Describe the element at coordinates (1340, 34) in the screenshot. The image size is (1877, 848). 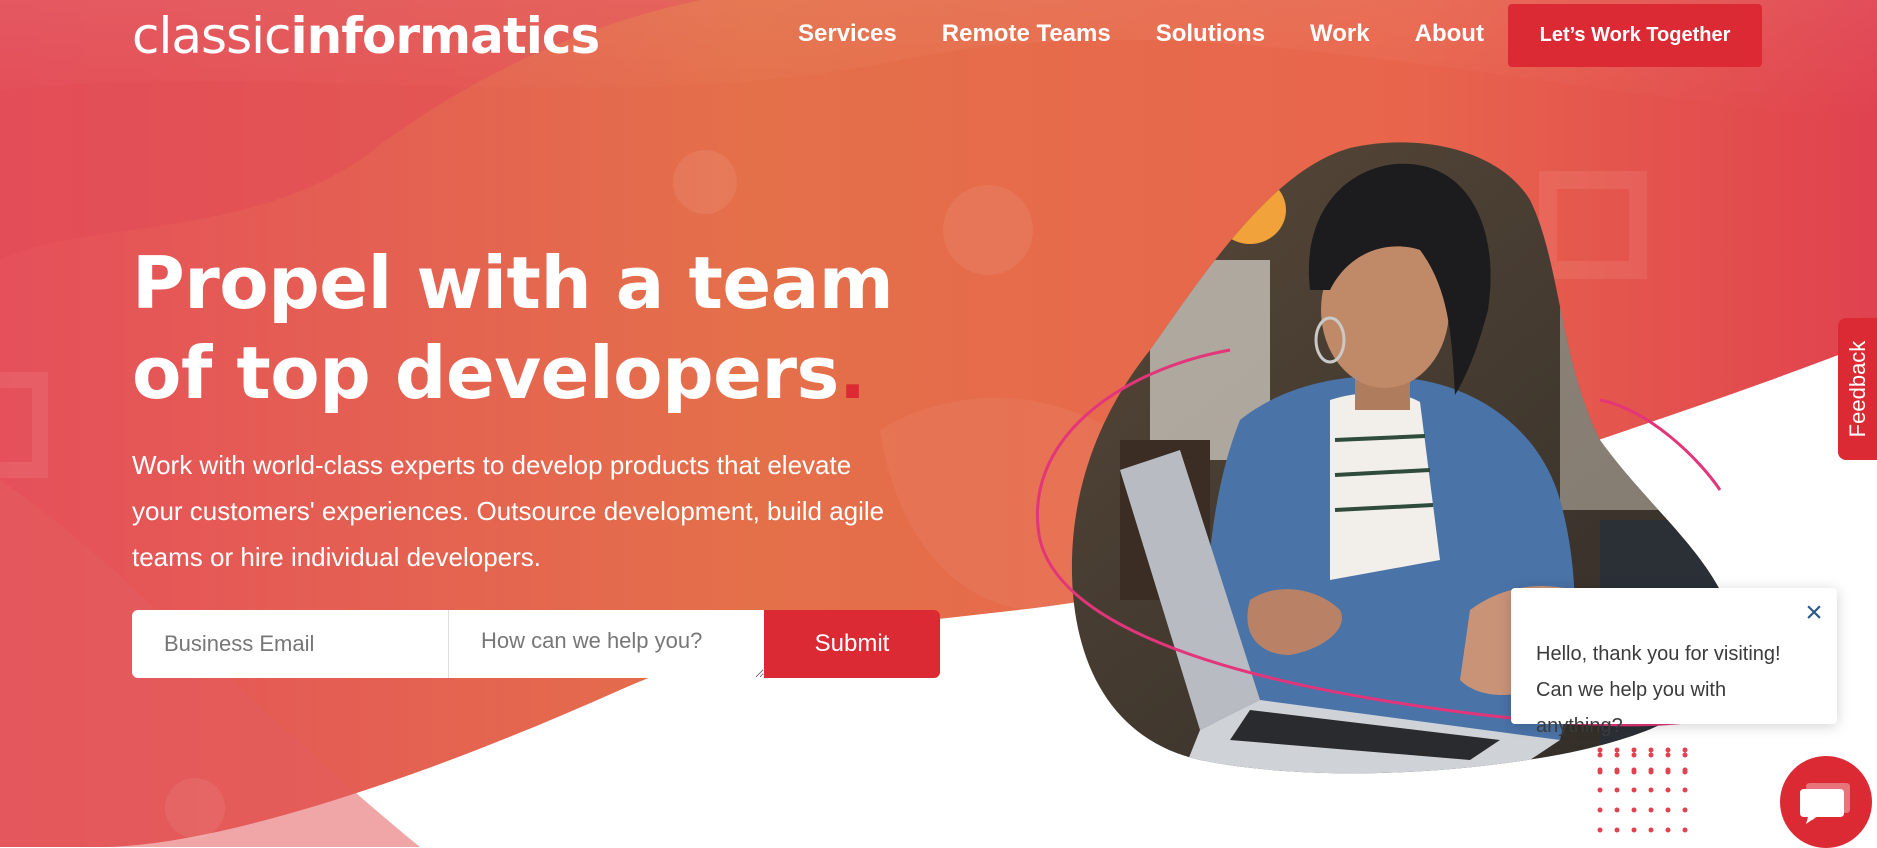
I see `nav-item-work: Work` at that location.